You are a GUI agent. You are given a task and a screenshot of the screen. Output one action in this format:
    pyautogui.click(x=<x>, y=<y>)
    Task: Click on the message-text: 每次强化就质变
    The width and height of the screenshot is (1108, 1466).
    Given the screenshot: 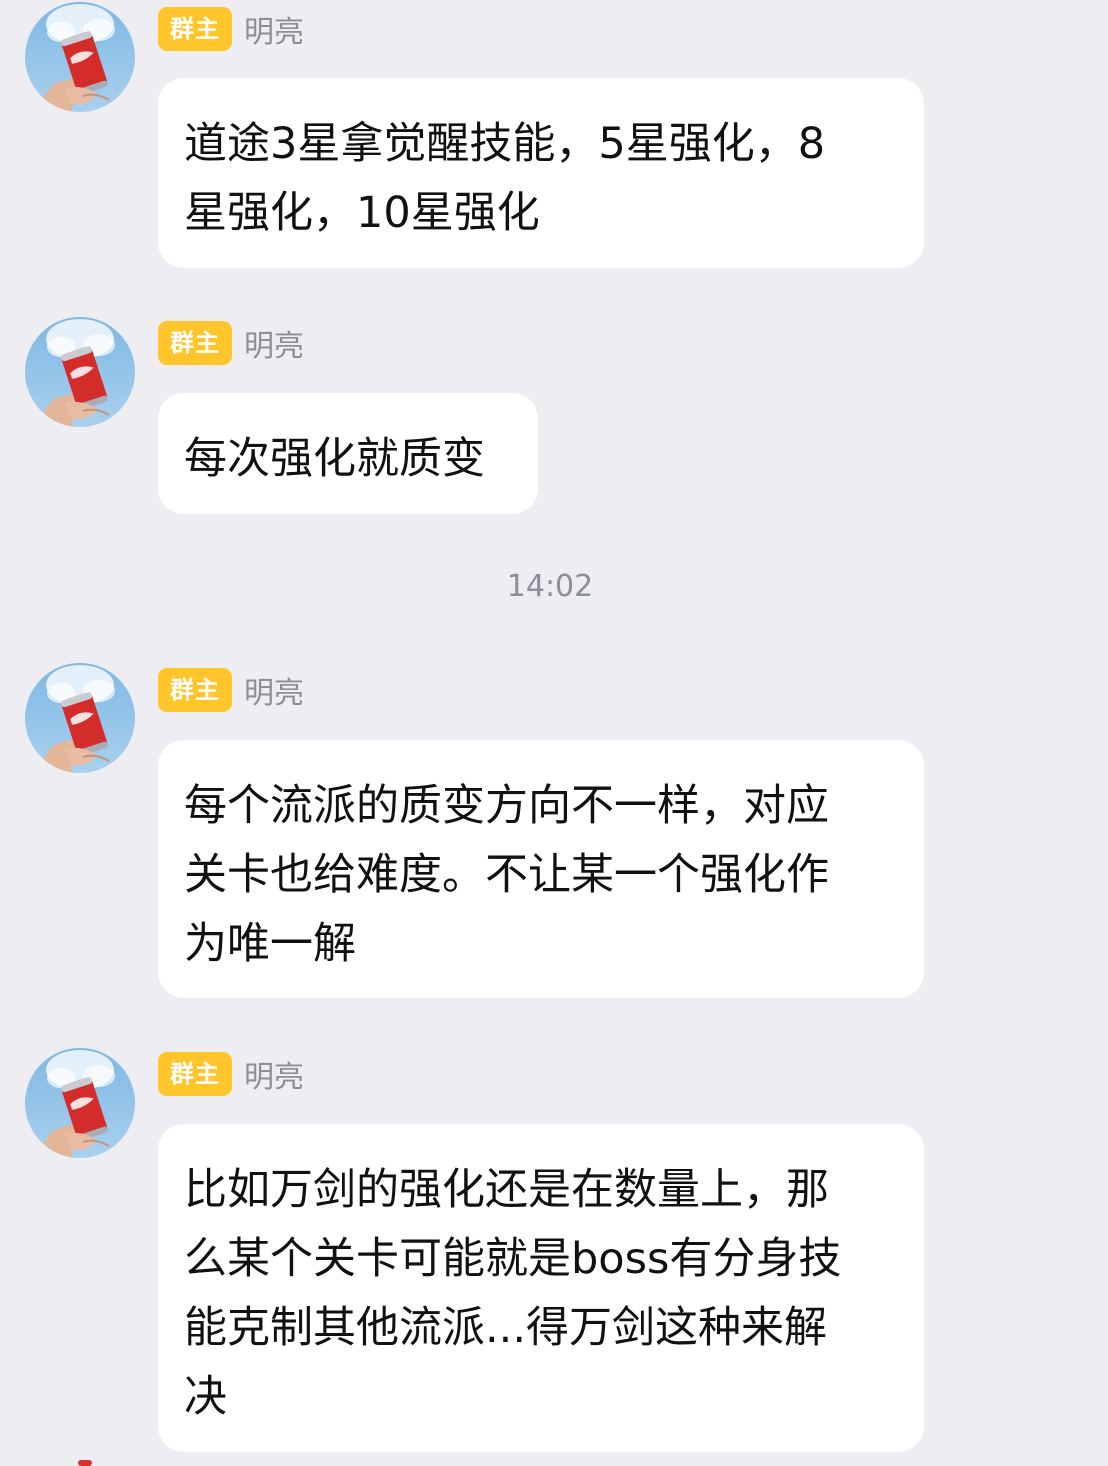 What is the action you would take?
    pyautogui.click(x=334, y=459)
    